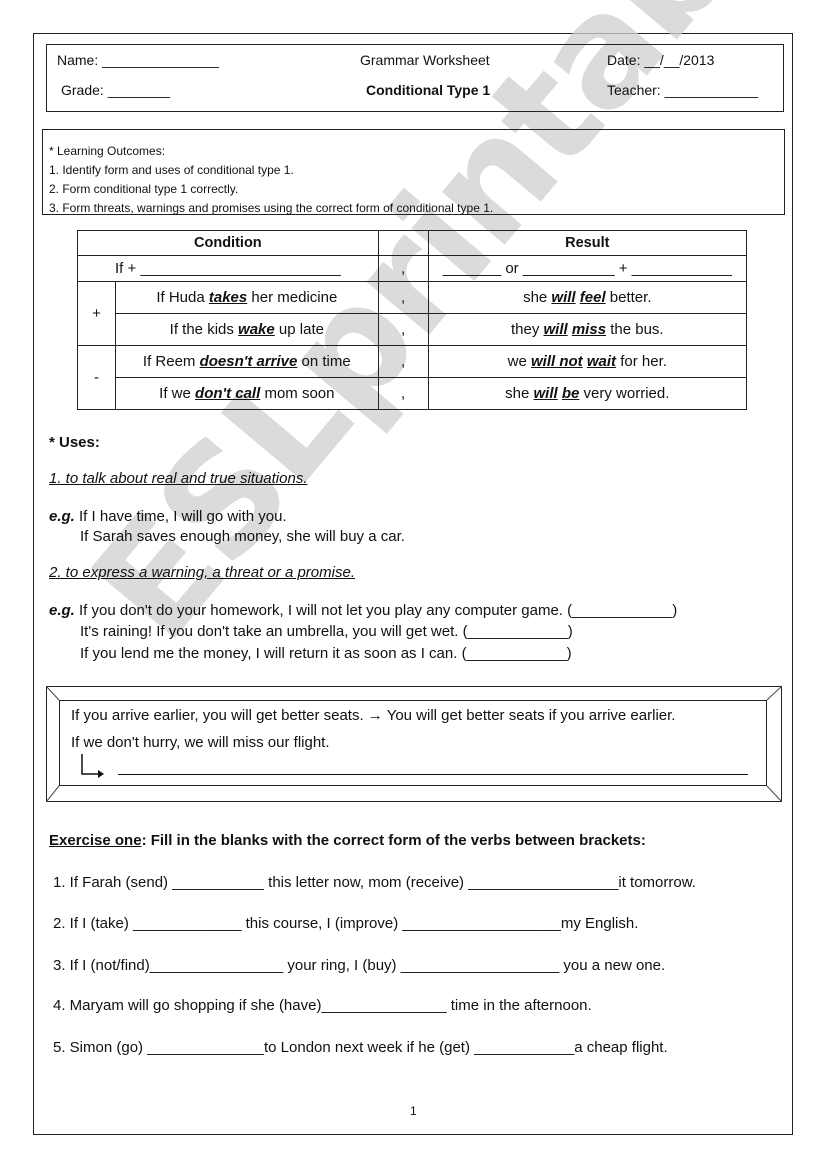 Image resolution: width=826 pixels, height=1169 pixels. What do you see at coordinates (183, 516) in the screenshot?
I see `example-text: If I have time, I will go with you.` at bounding box center [183, 516].